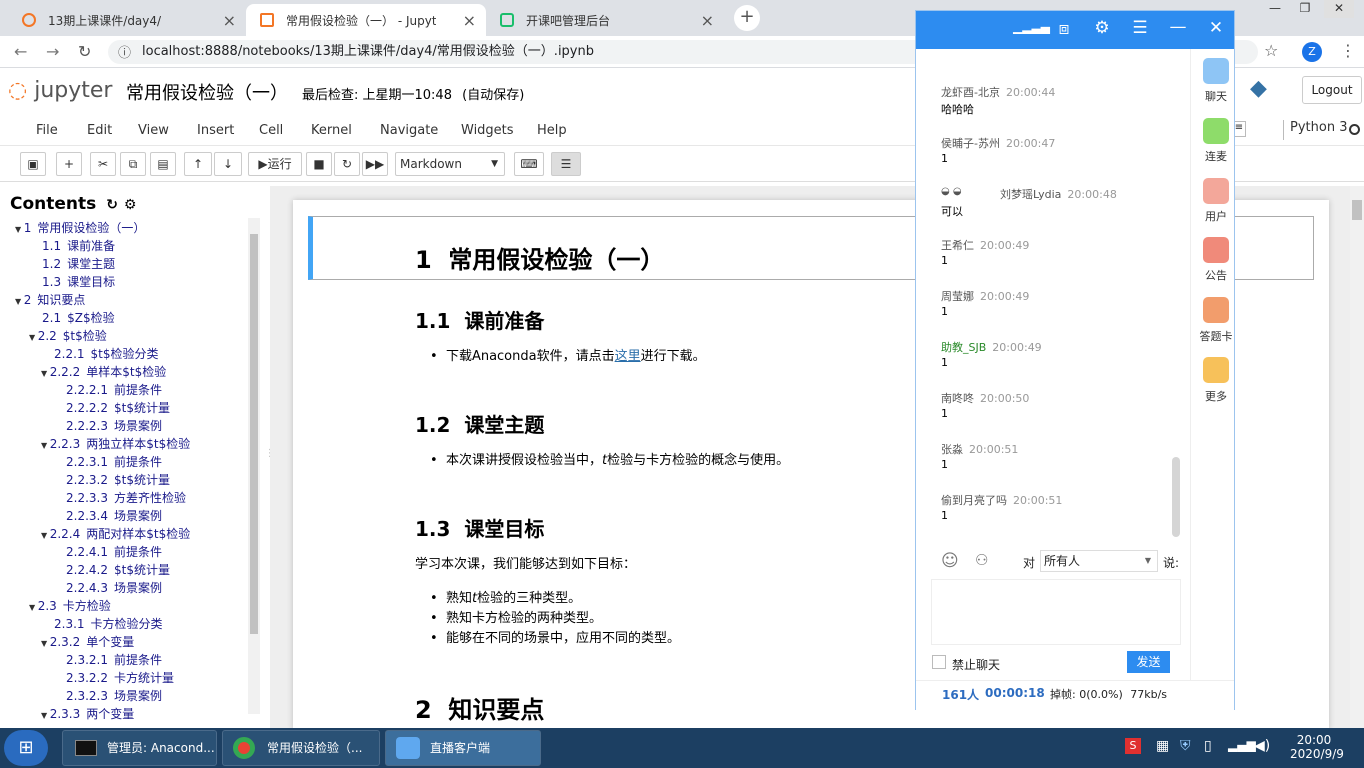  Describe the element at coordinates (133, 164) in the screenshot. I see `copy-icon: ⧉` at that location.